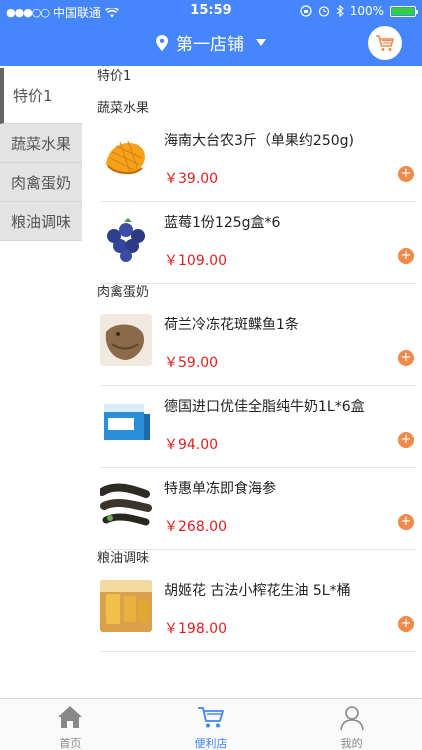 The height and width of the screenshot is (750, 422). Describe the element at coordinates (114, 76) in the screenshot. I see `top-category-label: 特价1` at that location.